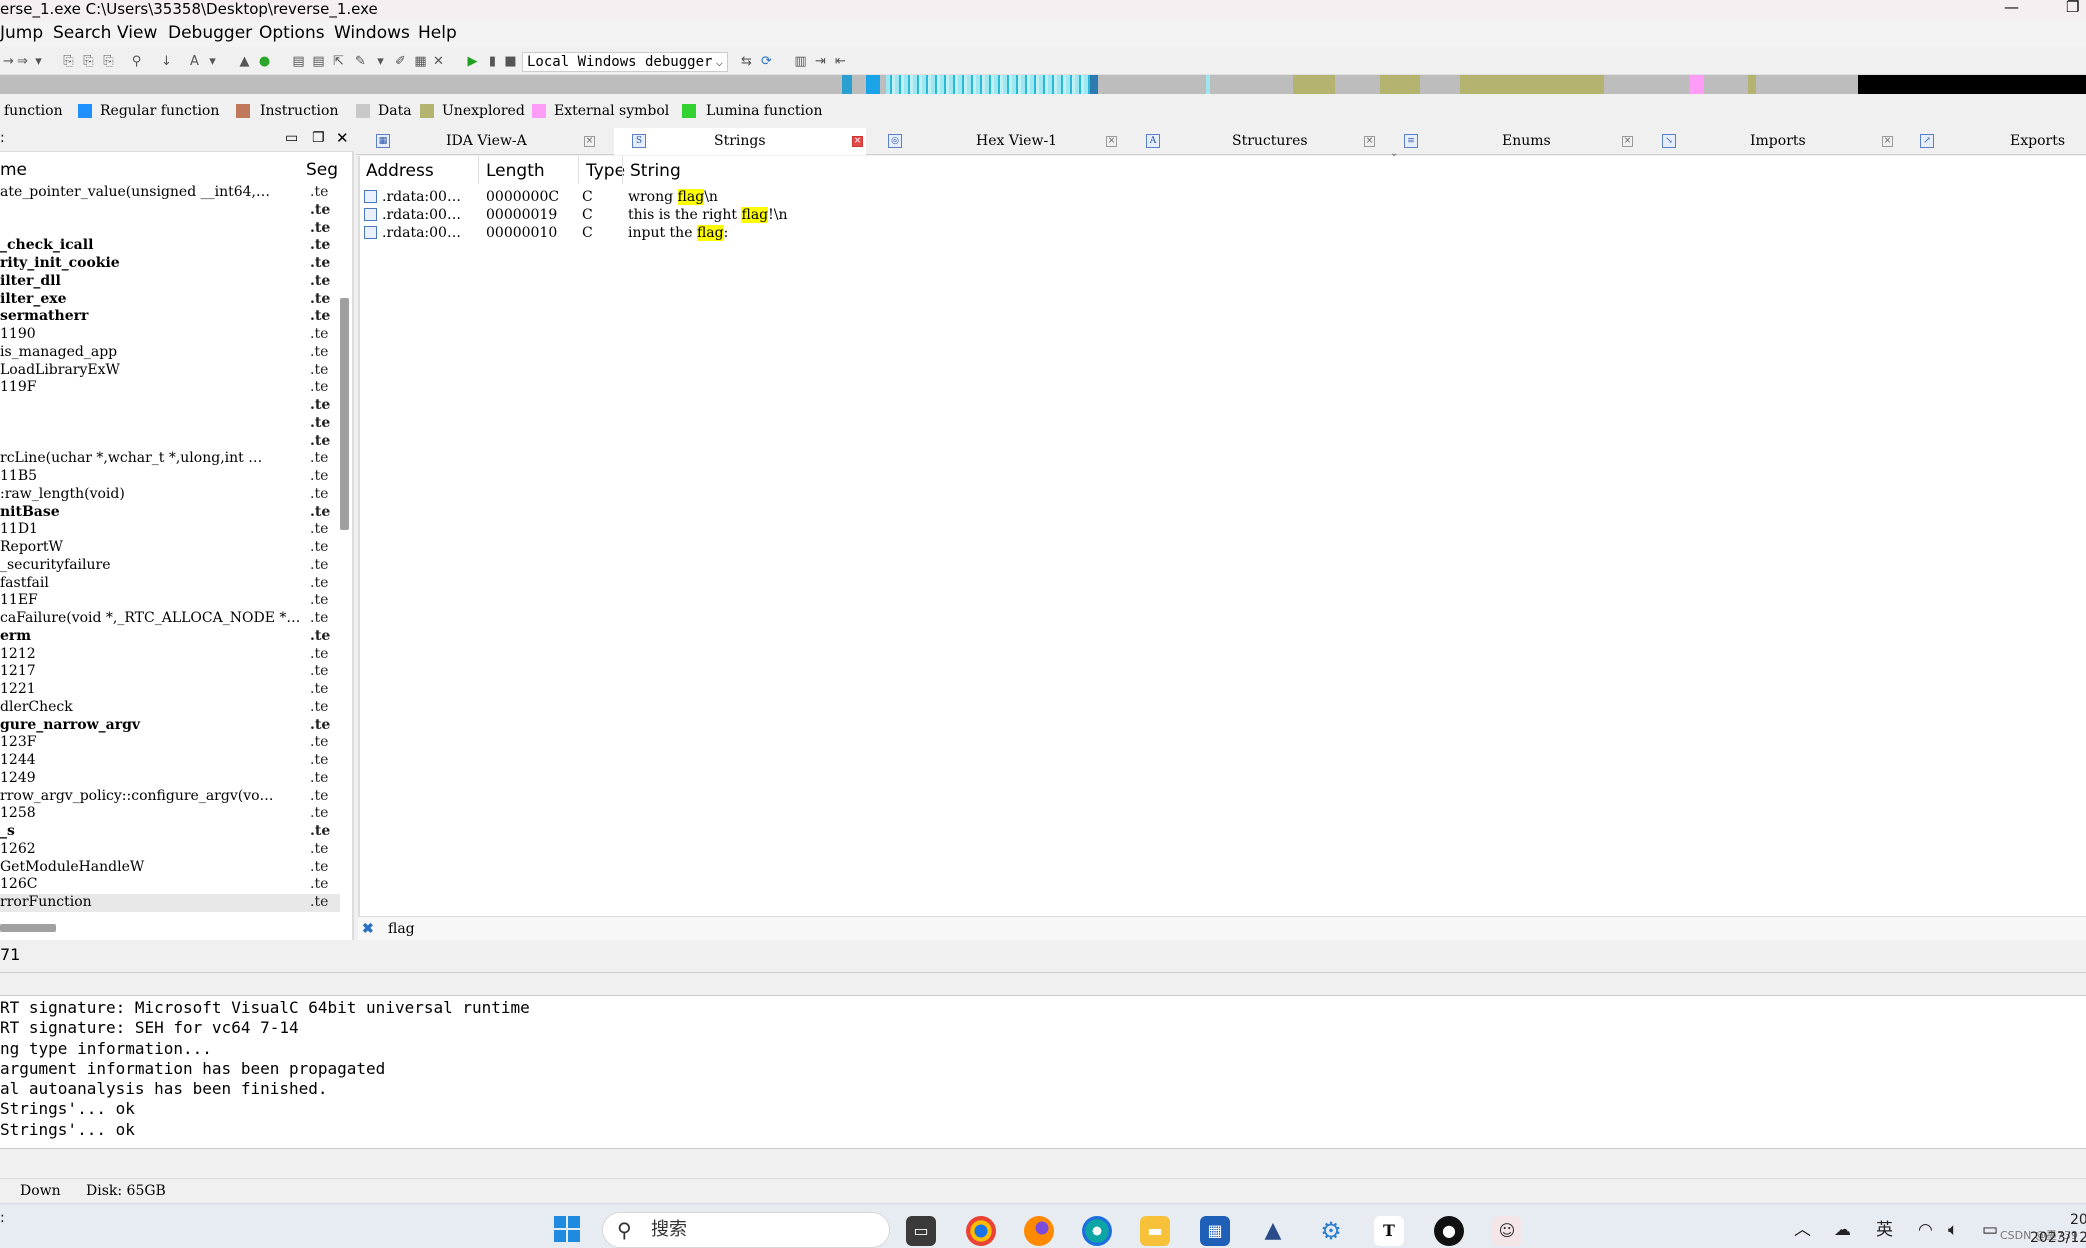 The height and width of the screenshot is (1248, 2086). Describe the element at coordinates (342, 138) in the screenshot. I see `close-icon: ✕` at that location.